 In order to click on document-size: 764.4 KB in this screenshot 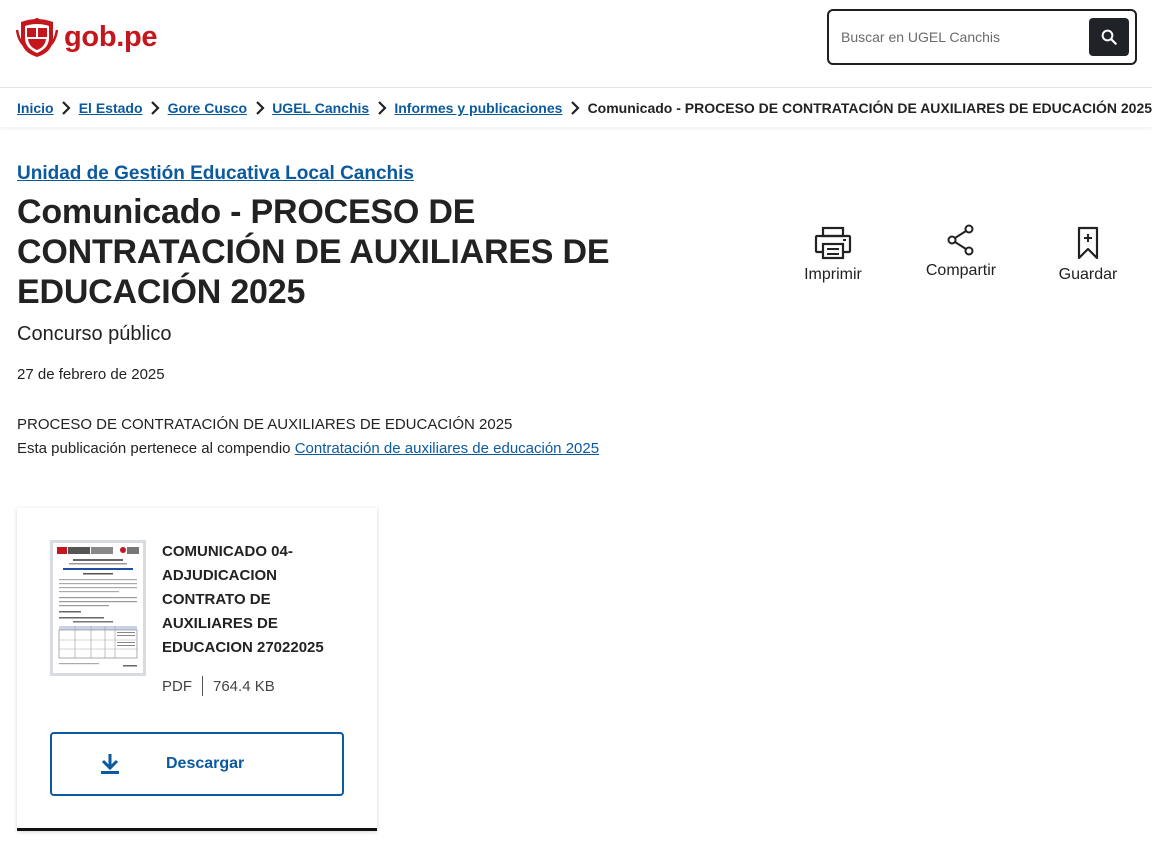, I will do `click(244, 686)`.